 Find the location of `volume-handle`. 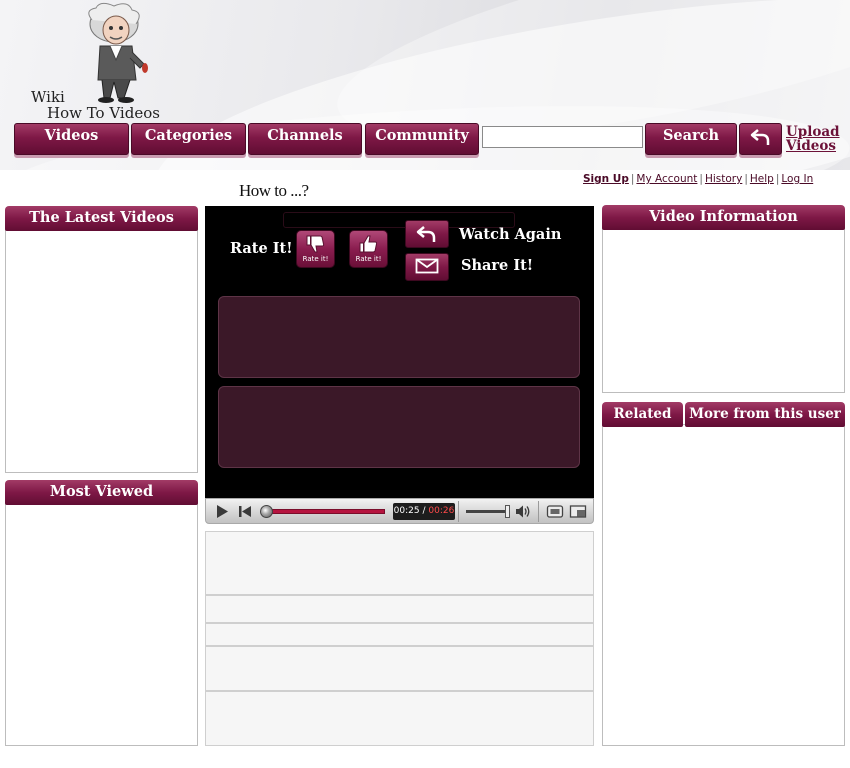

volume-handle is located at coordinates (507, 511).